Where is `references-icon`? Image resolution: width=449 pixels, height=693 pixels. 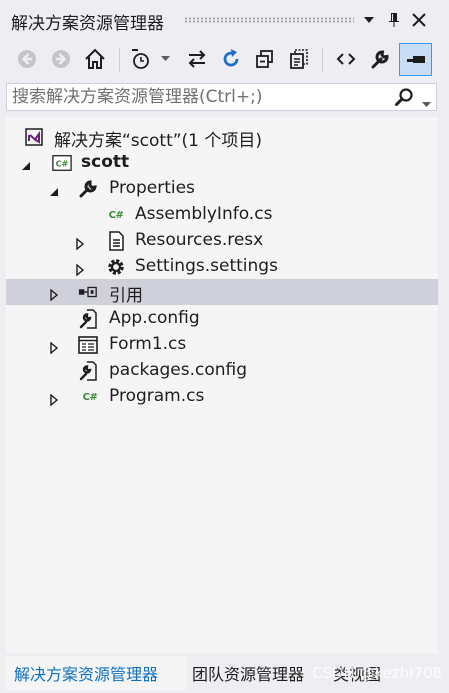 references-icon is located at coordinates (88, 292).